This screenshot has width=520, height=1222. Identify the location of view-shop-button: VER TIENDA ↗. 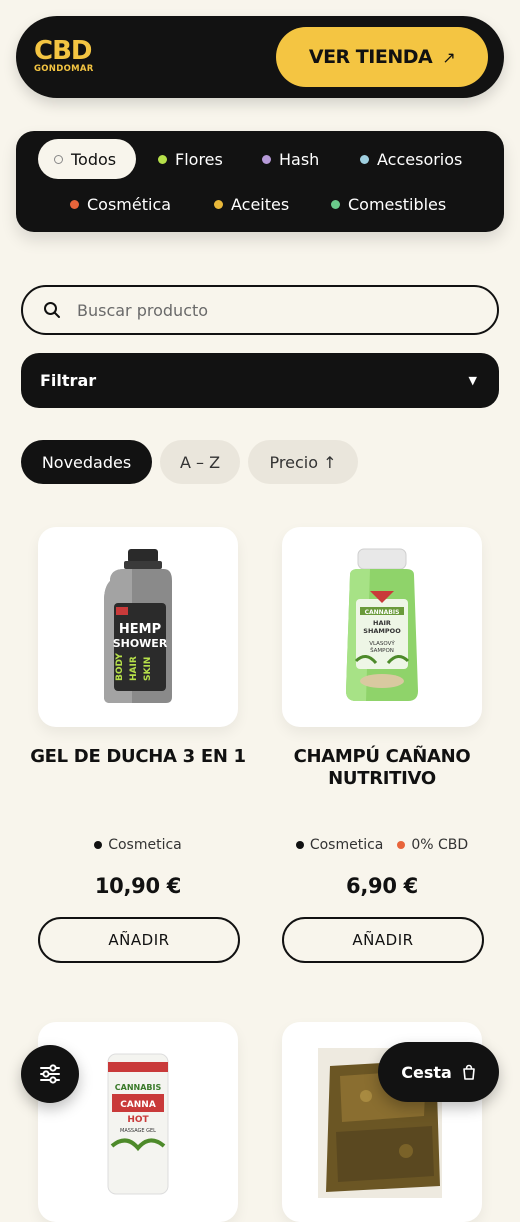
(382, 57).